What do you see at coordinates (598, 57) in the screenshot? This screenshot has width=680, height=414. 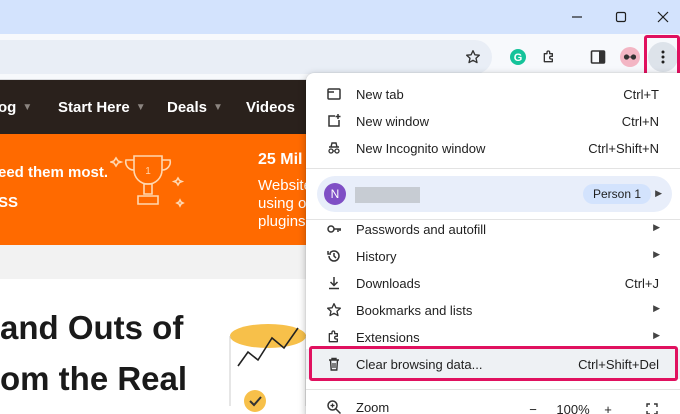 I see `side-panel-icon` at bounding box center [598, 57].